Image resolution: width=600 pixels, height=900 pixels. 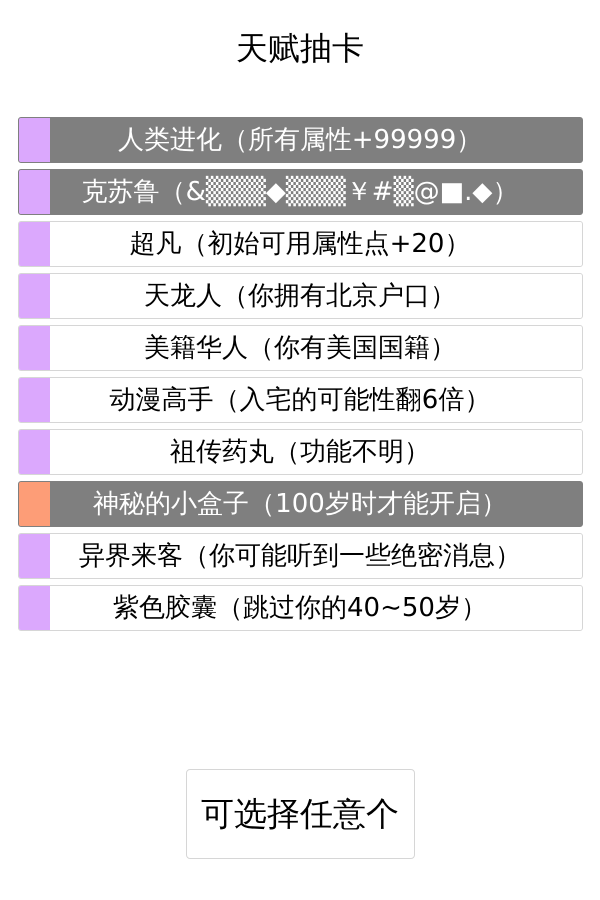 I want to click on talent-option: 人类进化（所有属性+99999）, so click(x=300, y=140).